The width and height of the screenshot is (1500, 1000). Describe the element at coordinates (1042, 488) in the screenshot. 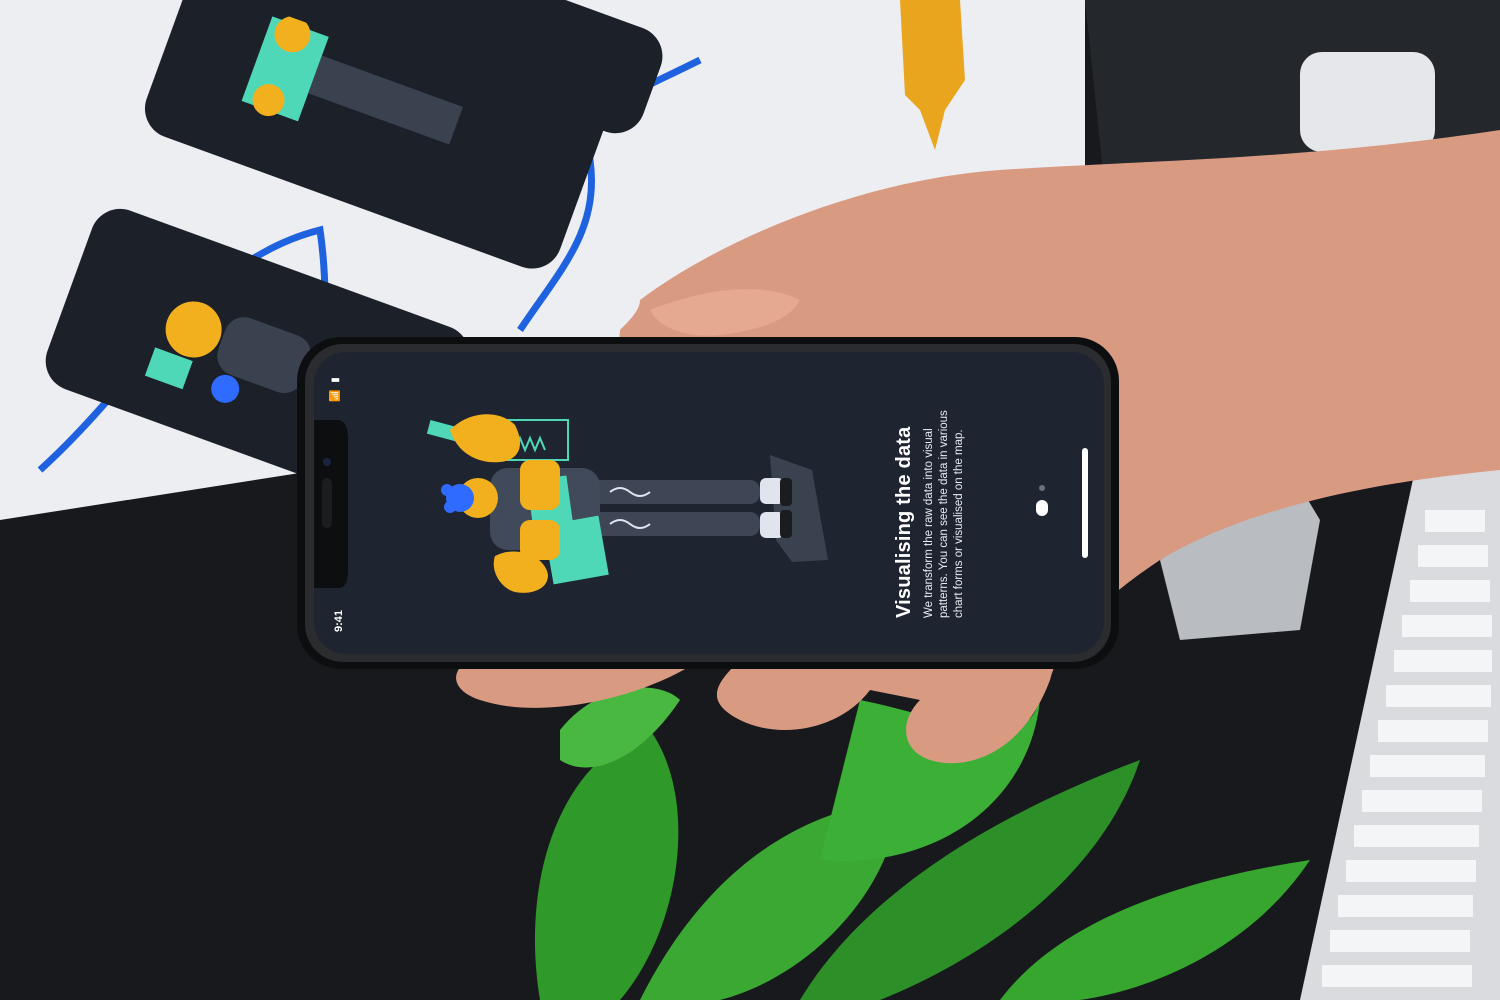

I see `page-dot-inactive` at that location.